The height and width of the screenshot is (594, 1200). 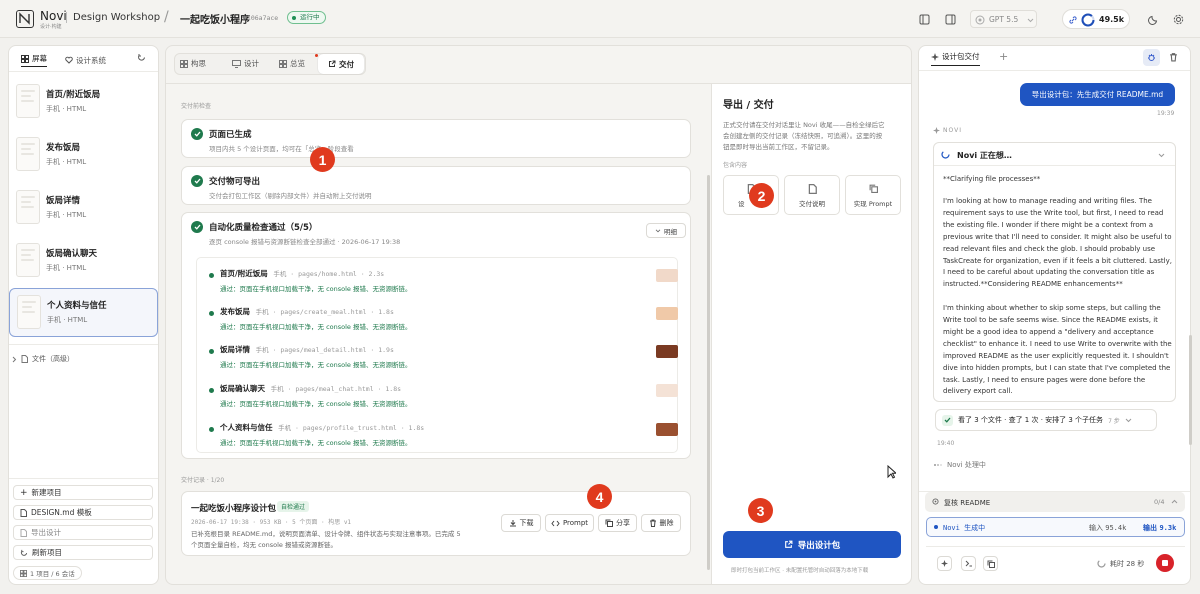 I want to click on novi-logo-icon, so click(x=25, y=19).